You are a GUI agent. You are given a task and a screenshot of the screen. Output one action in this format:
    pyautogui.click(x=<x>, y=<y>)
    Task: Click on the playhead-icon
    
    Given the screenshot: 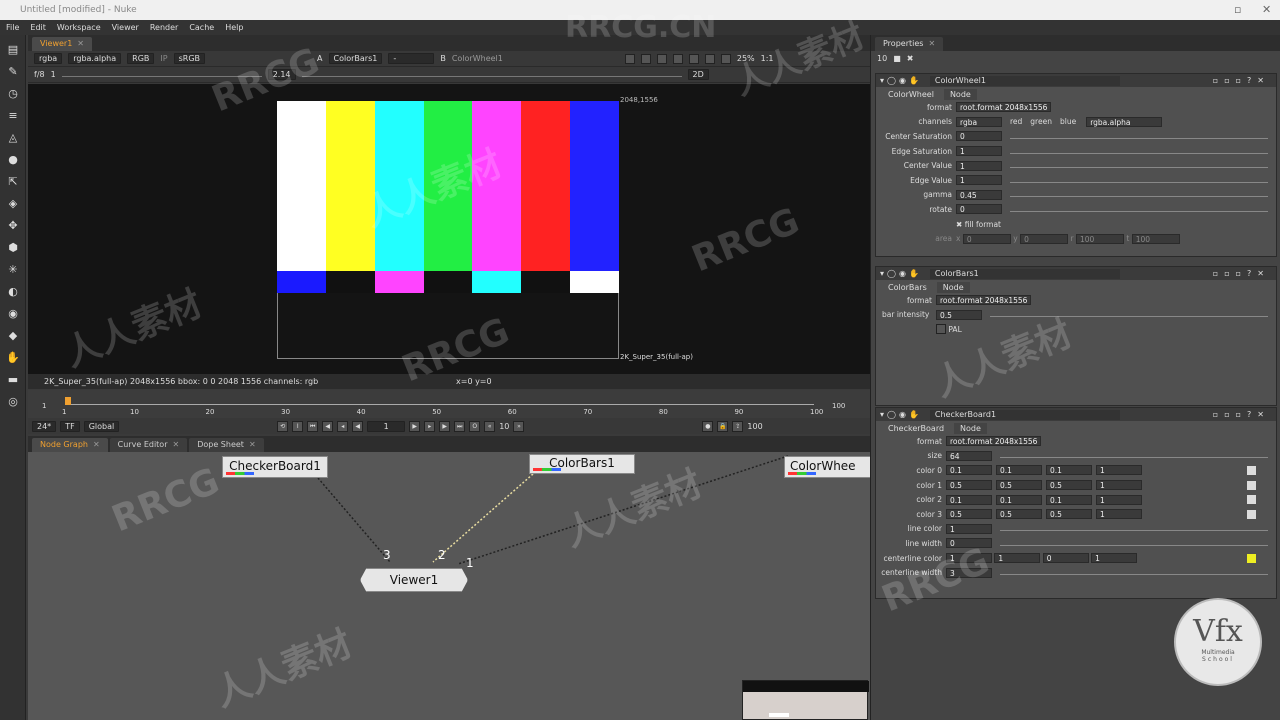 What is the action you would take?
    pyautogui.click(x=68, y=401)
    